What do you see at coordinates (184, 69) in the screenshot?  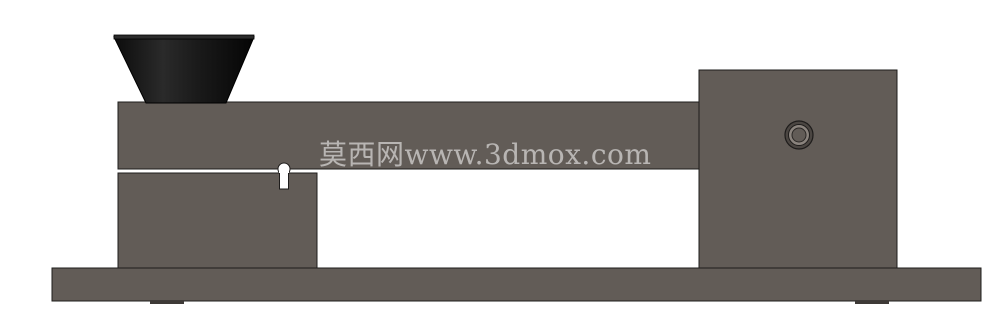 I see `hopper-funnel` at bounding box center [184, 69].